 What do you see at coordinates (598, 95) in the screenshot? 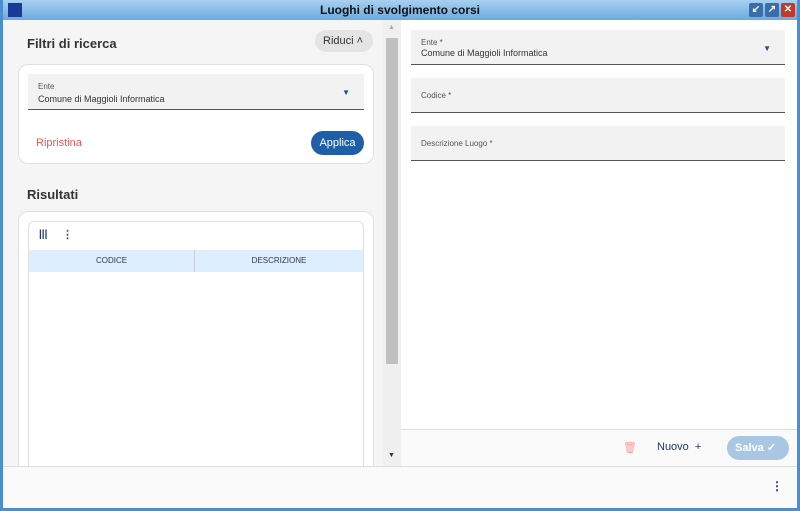
I see `codice-input: Codice *` at bounding box center [598, 95].